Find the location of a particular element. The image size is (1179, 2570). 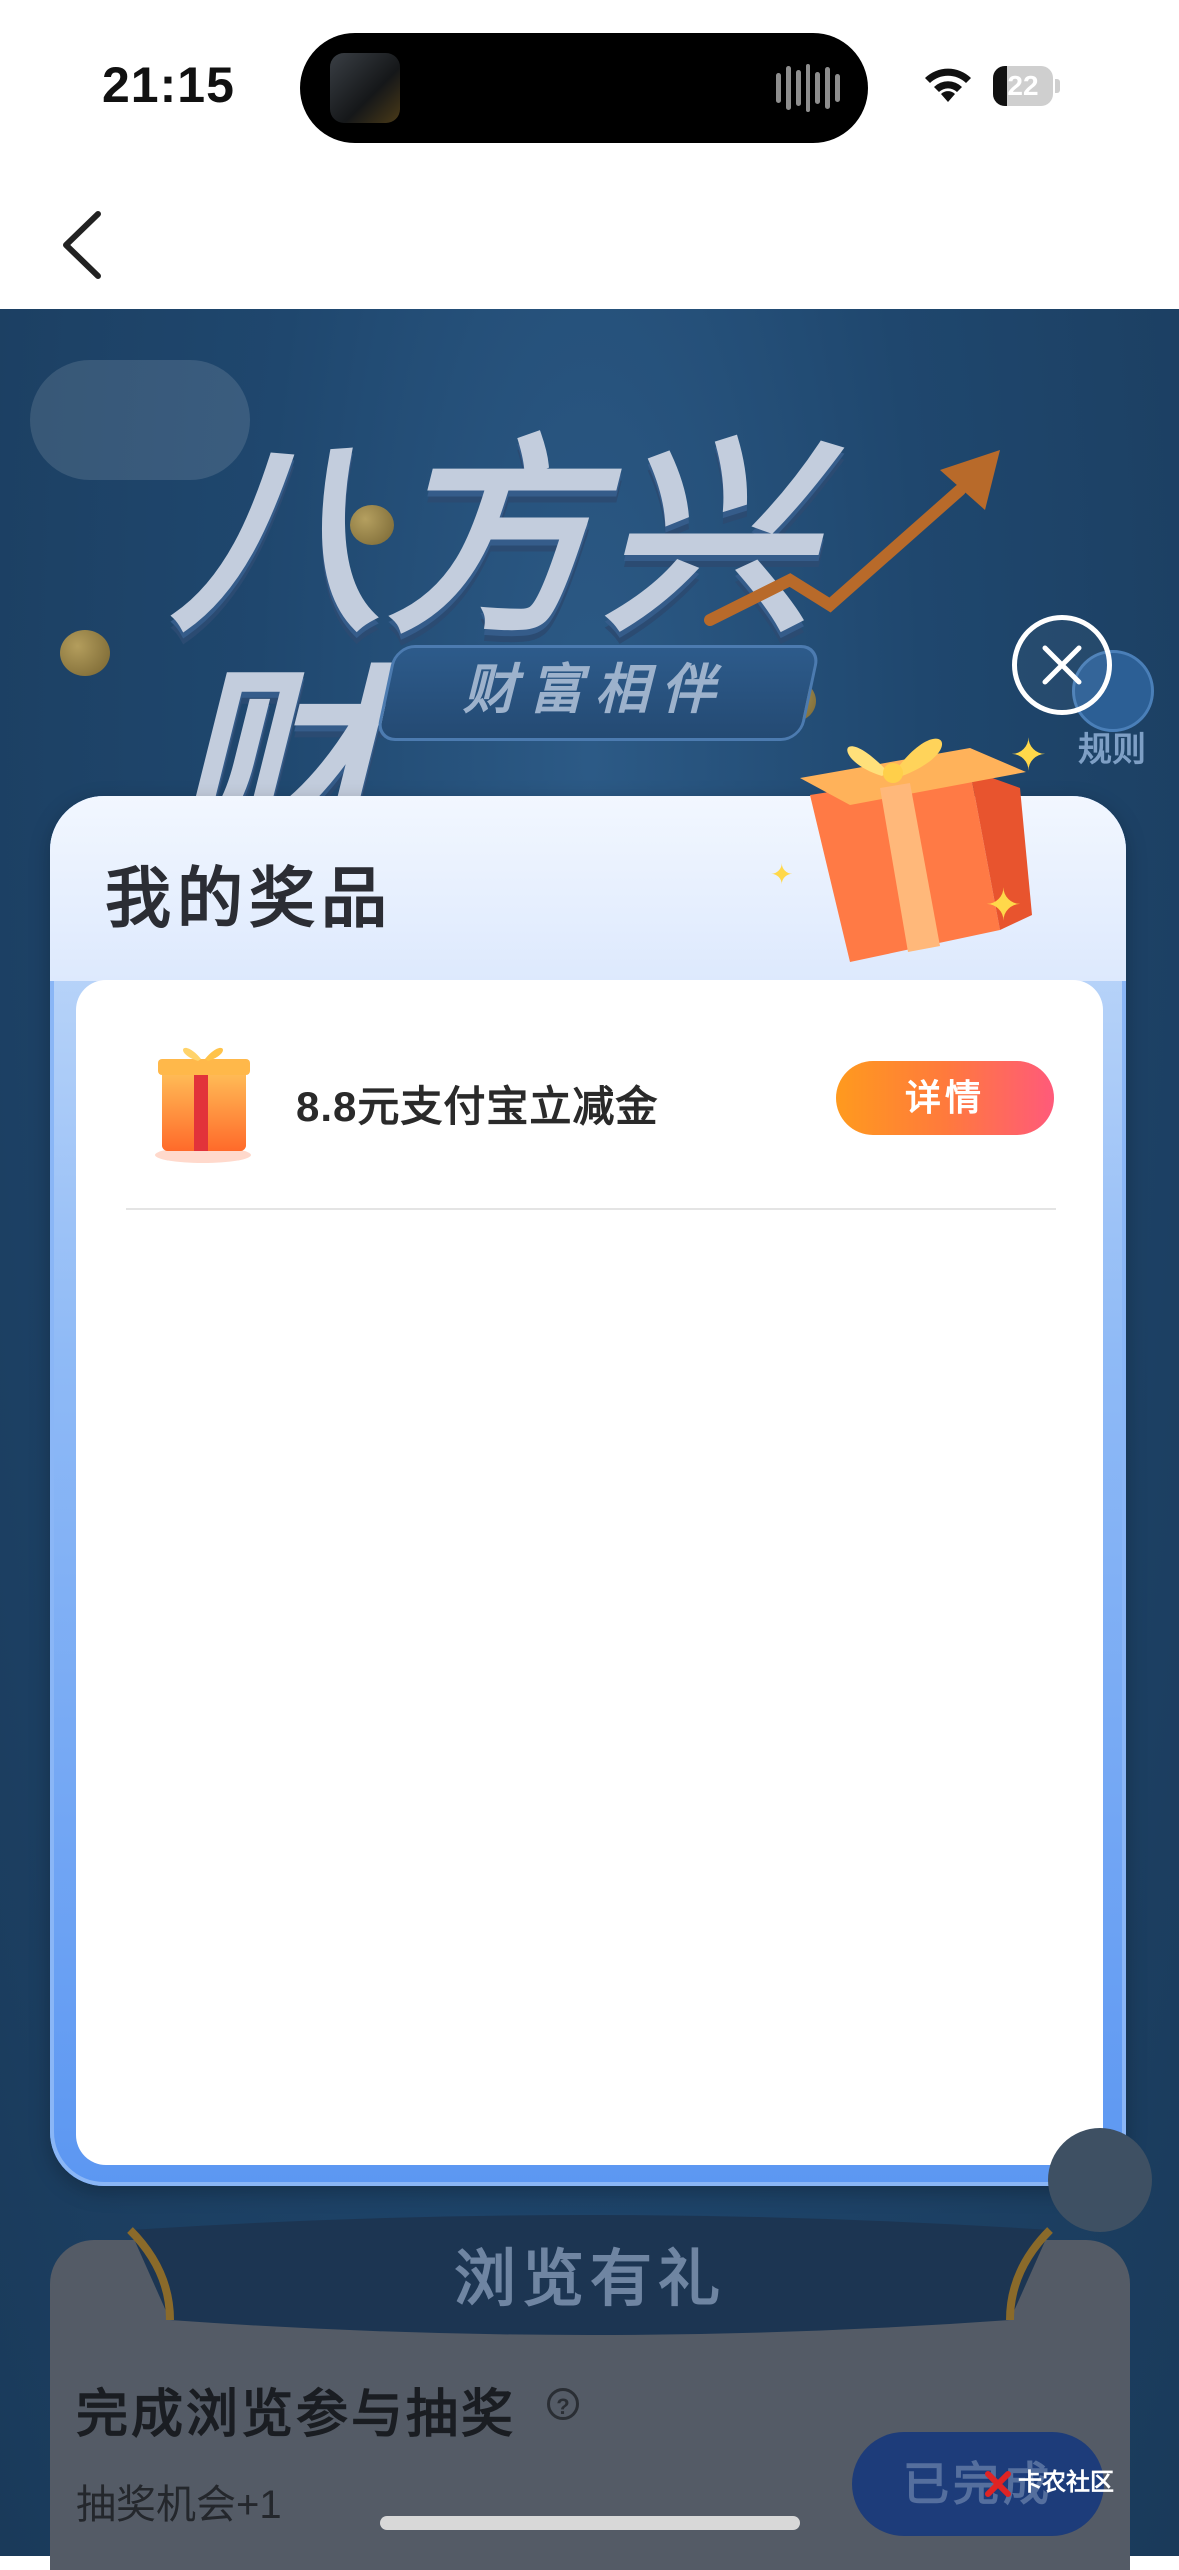

dynamic-island is located at coordinates (584, 88).